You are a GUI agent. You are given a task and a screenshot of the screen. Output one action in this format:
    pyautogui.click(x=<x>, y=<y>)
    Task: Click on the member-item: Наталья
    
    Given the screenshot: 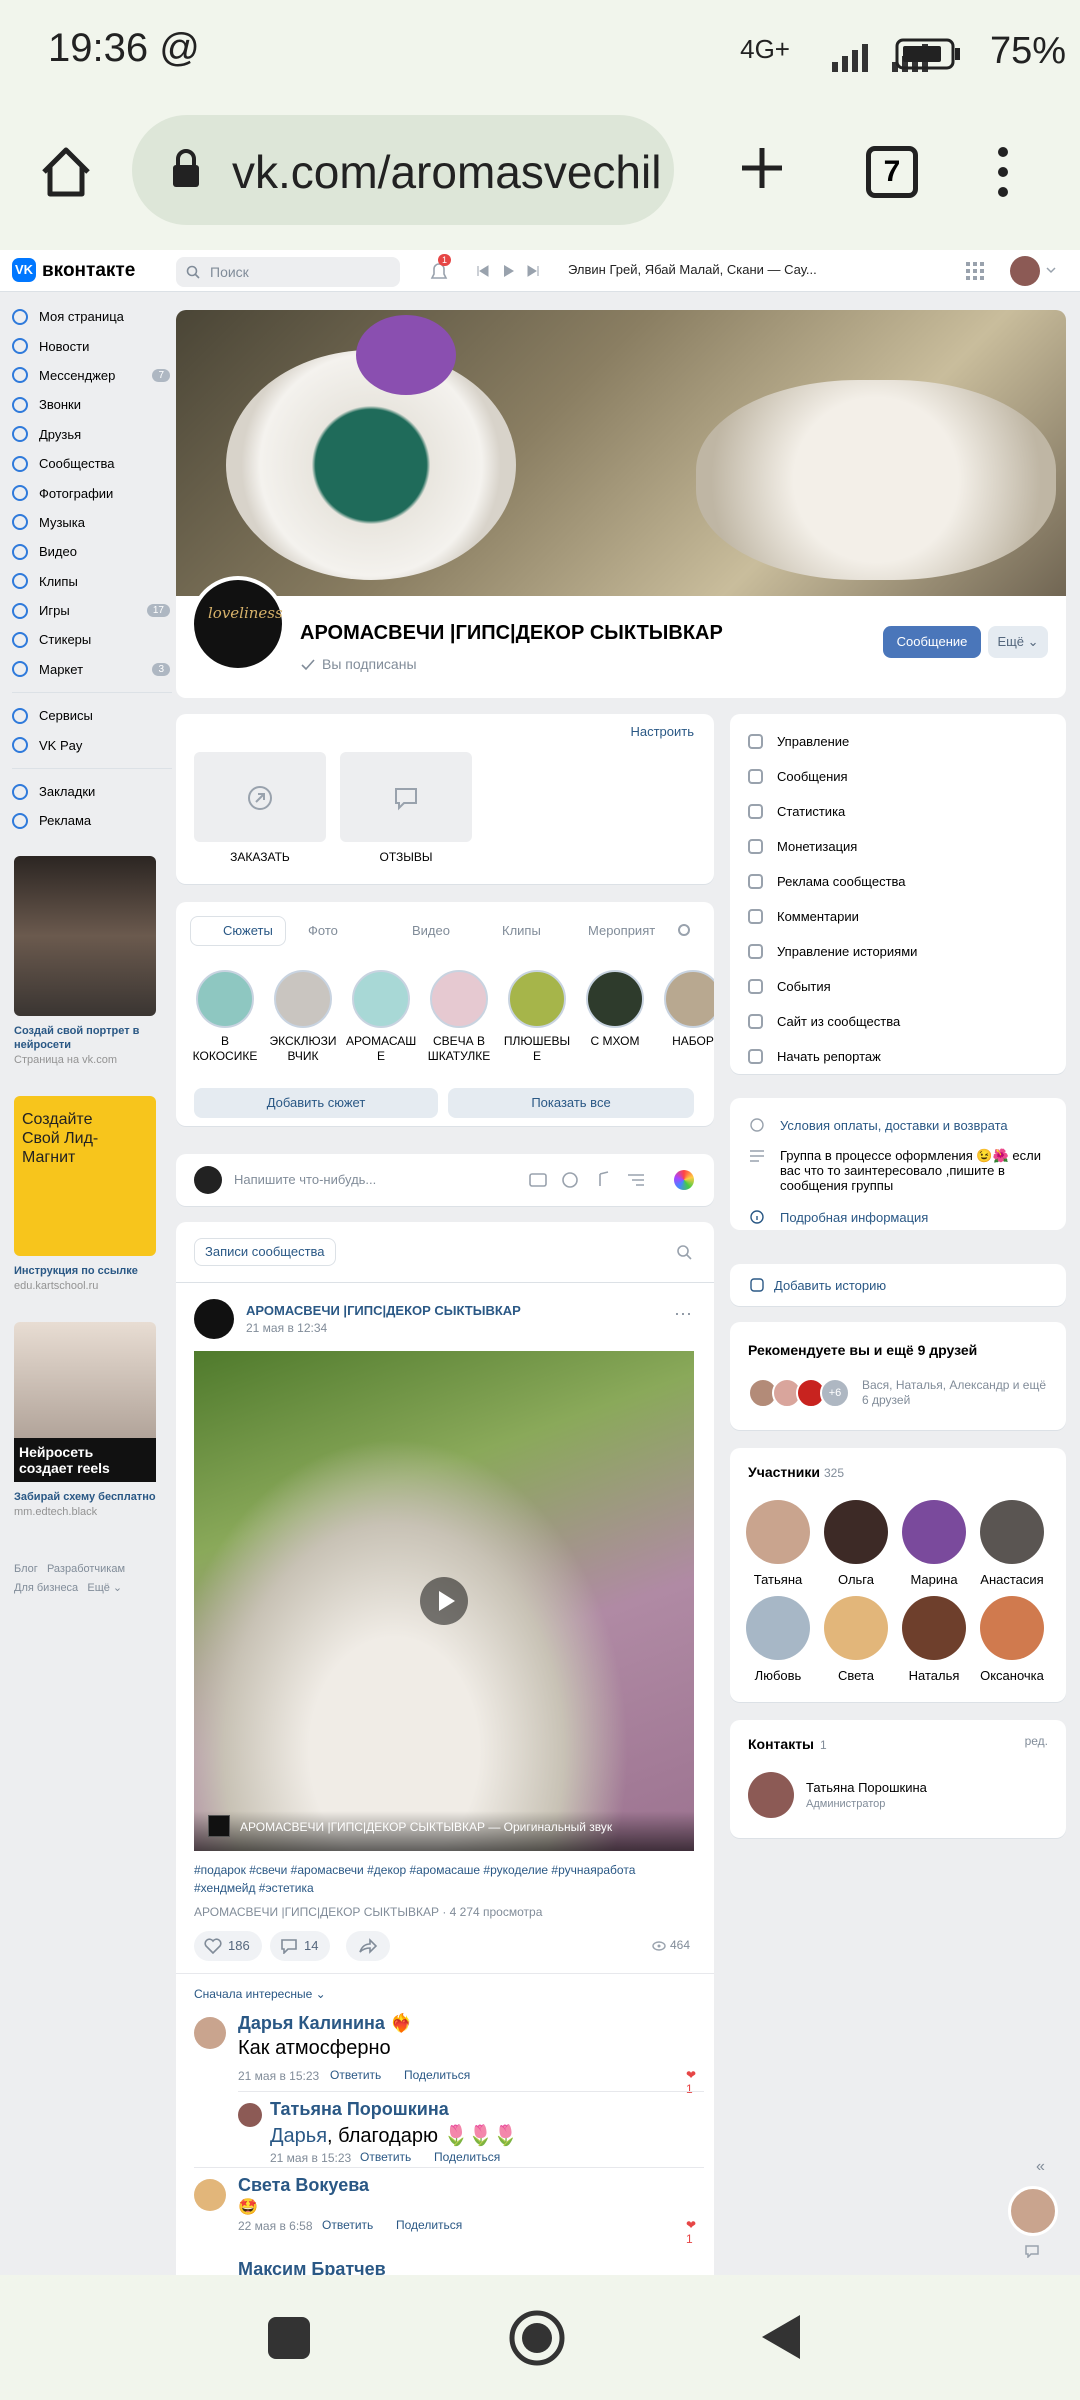 What is the action you would take?
    pyautogui.click(x=934, y=1639)
    